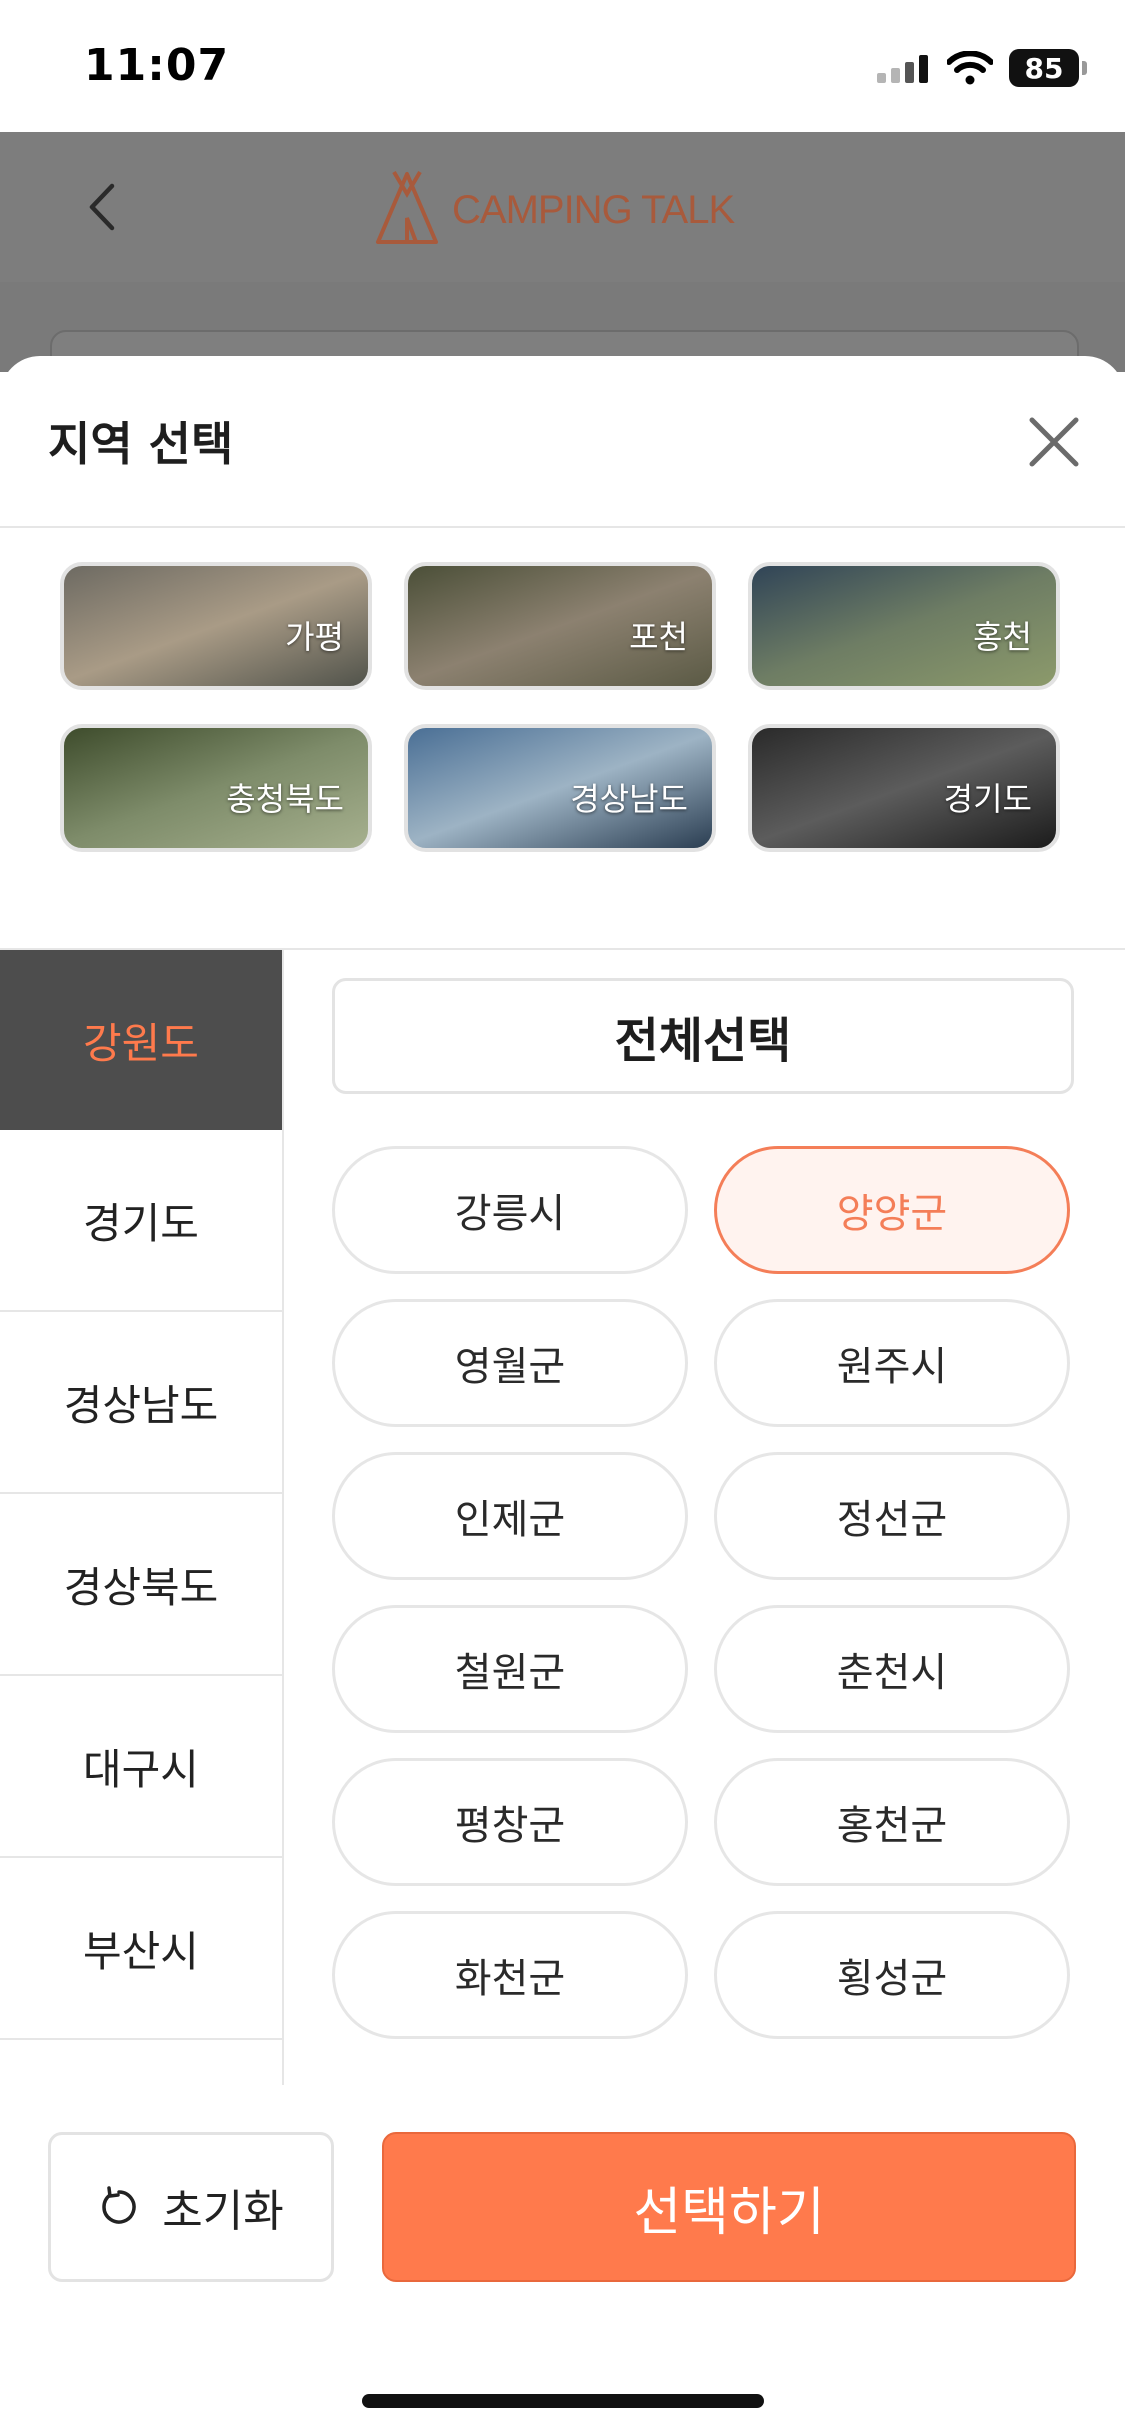 The height and width of the screenshot is (2436, 1125). I want to click on sheet-footer: 초기화 선택하기, so click(562, 2276).